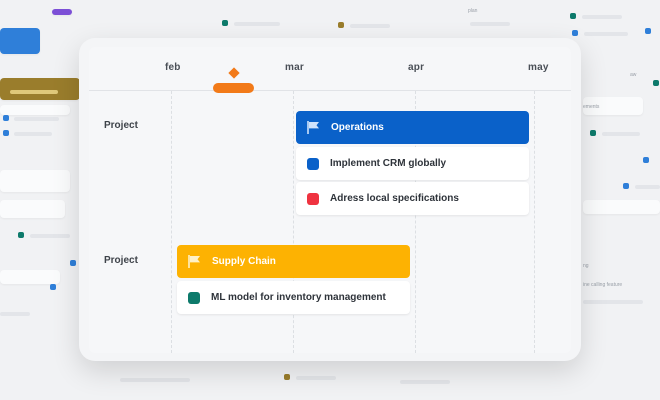 The height and width of the screenshot is (400, 660). I want to click on task-row: Implement CRM globally, so click(412, 163).